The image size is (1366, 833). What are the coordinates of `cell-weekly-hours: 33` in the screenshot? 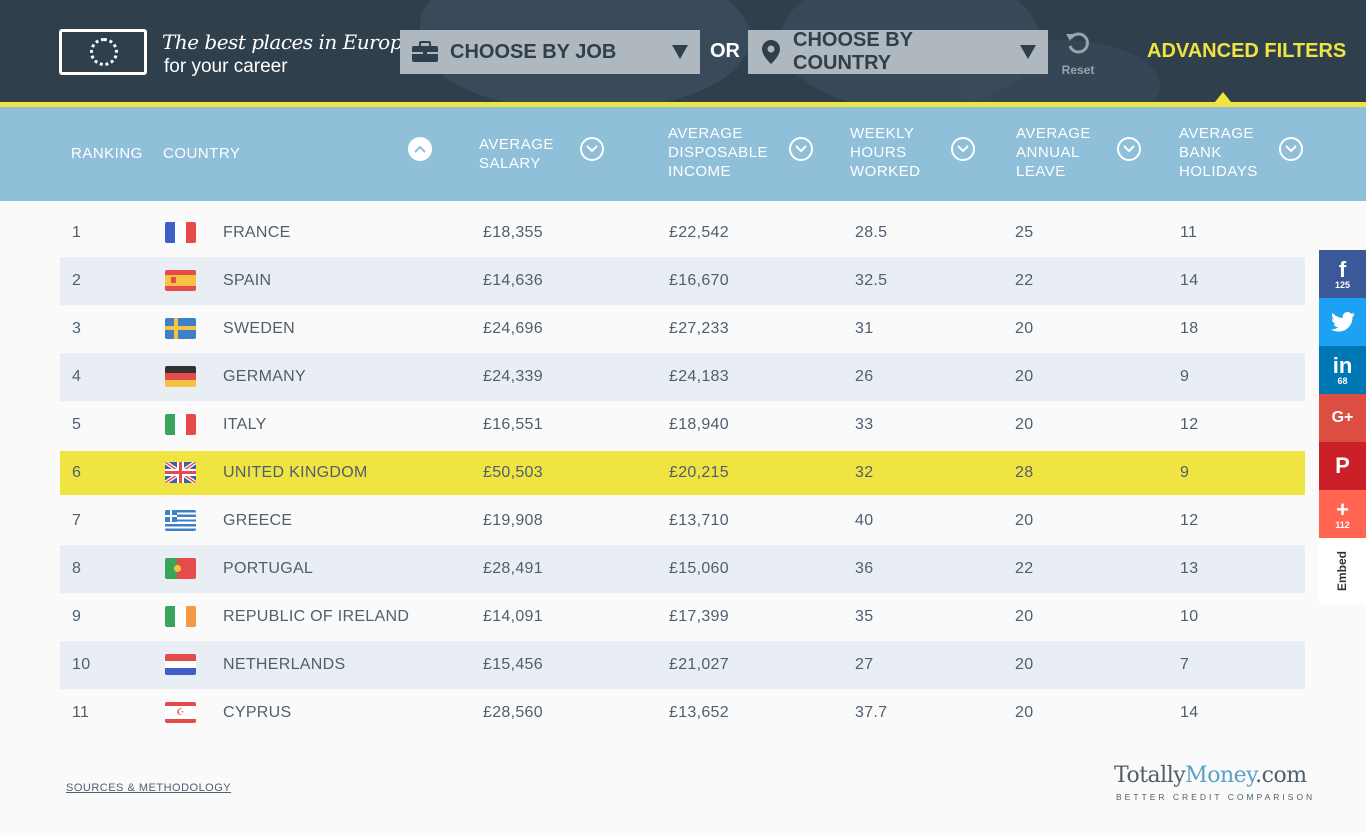 It's located at (864, 424).